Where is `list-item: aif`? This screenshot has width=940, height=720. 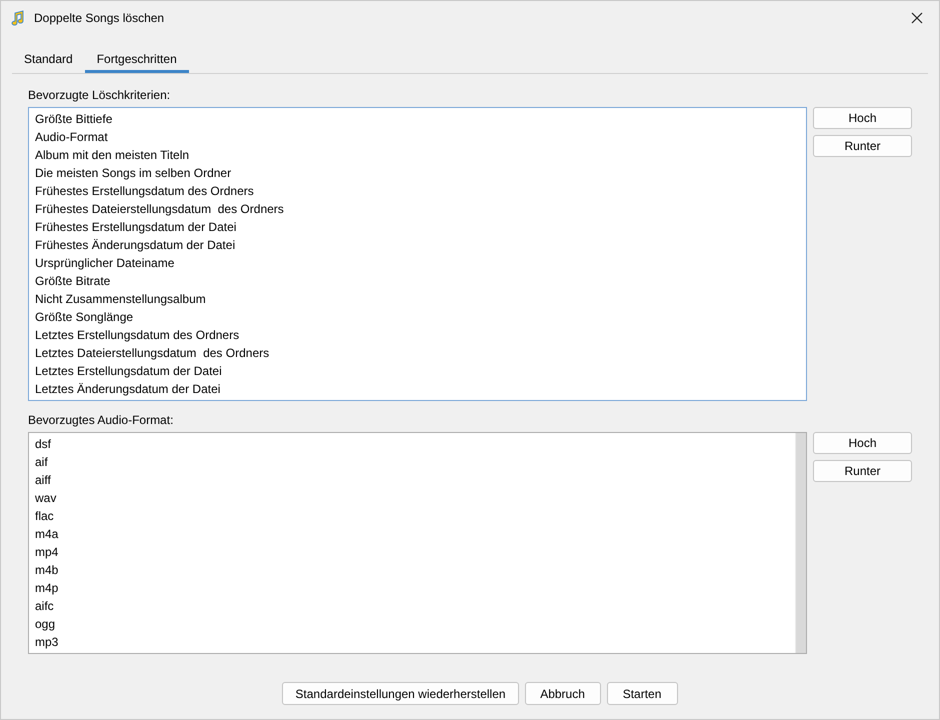
list-item: aif is located at coordinates (415, 462).